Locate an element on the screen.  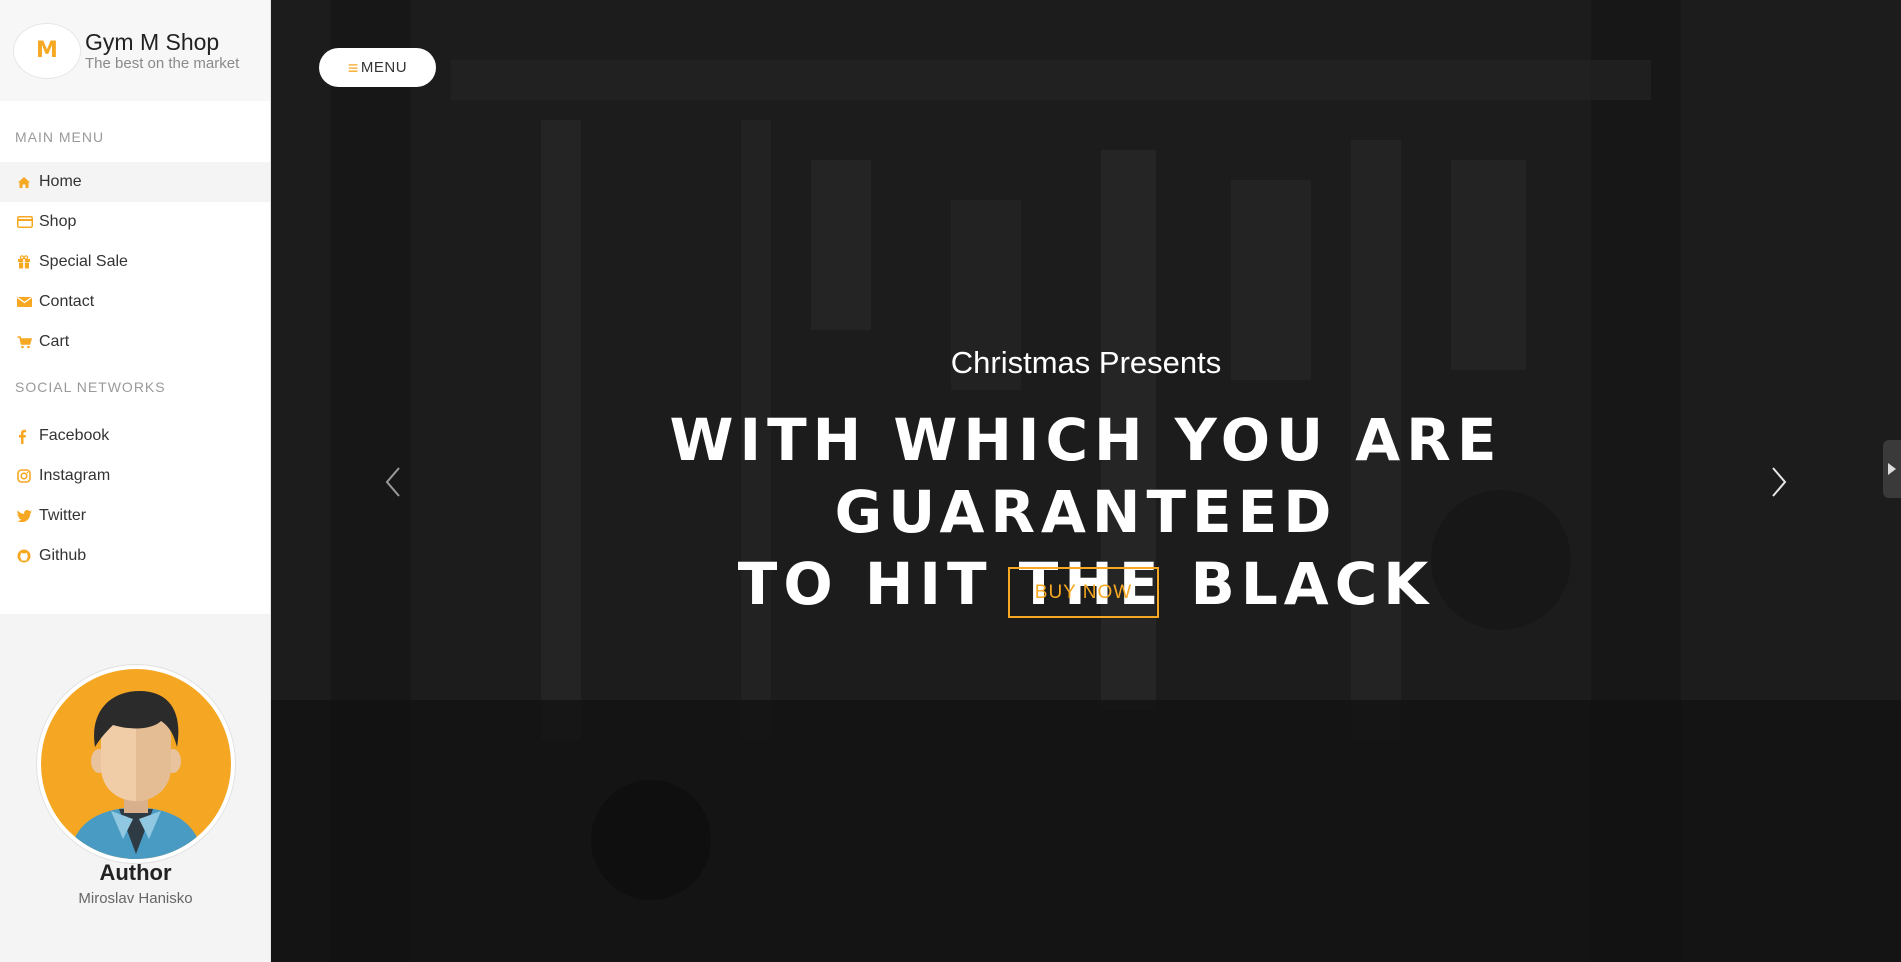
sidebar-item-home: Home is located at coordinates (135, 182).